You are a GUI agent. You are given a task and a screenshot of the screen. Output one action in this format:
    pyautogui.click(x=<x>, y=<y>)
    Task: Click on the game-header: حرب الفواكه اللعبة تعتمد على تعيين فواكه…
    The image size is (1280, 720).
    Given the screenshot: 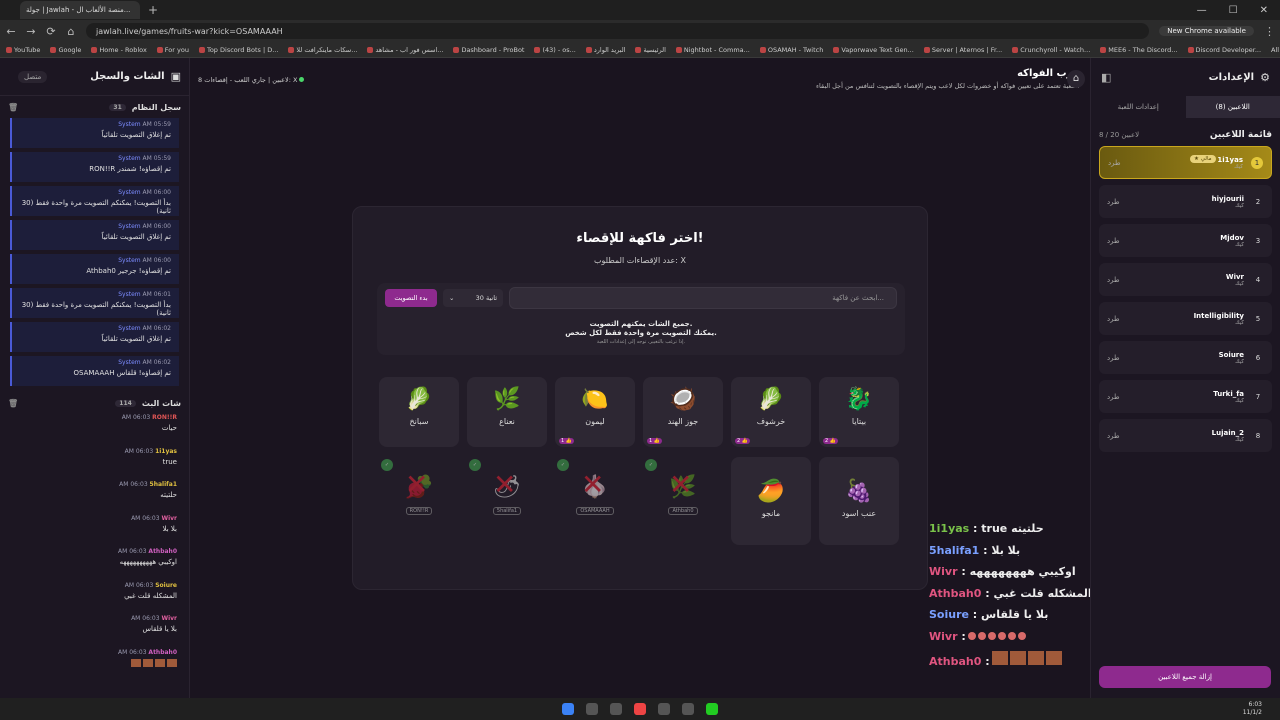 What is the action you would take?
    pyautogui.click(x=948, y=79)
    